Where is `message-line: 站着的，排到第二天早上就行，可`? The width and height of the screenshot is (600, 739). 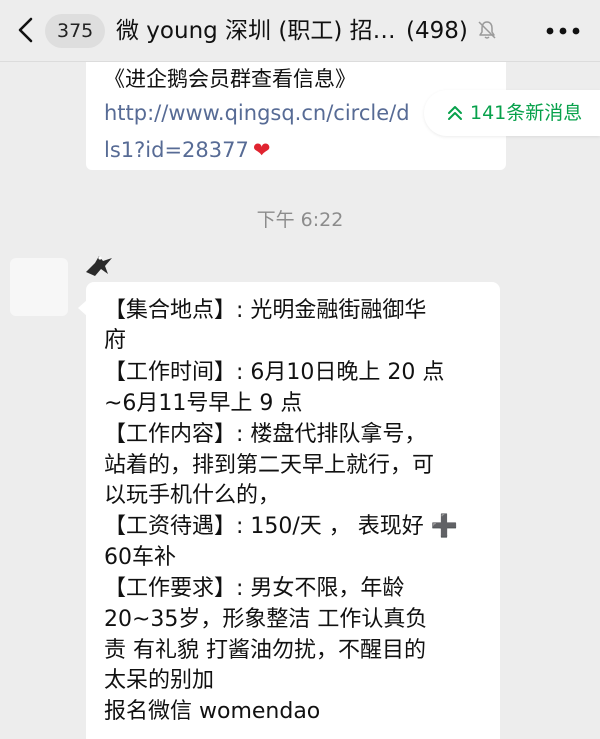 message-line: 站着的，排到第二天早上就行，可 is located at coordinates (269, 465).